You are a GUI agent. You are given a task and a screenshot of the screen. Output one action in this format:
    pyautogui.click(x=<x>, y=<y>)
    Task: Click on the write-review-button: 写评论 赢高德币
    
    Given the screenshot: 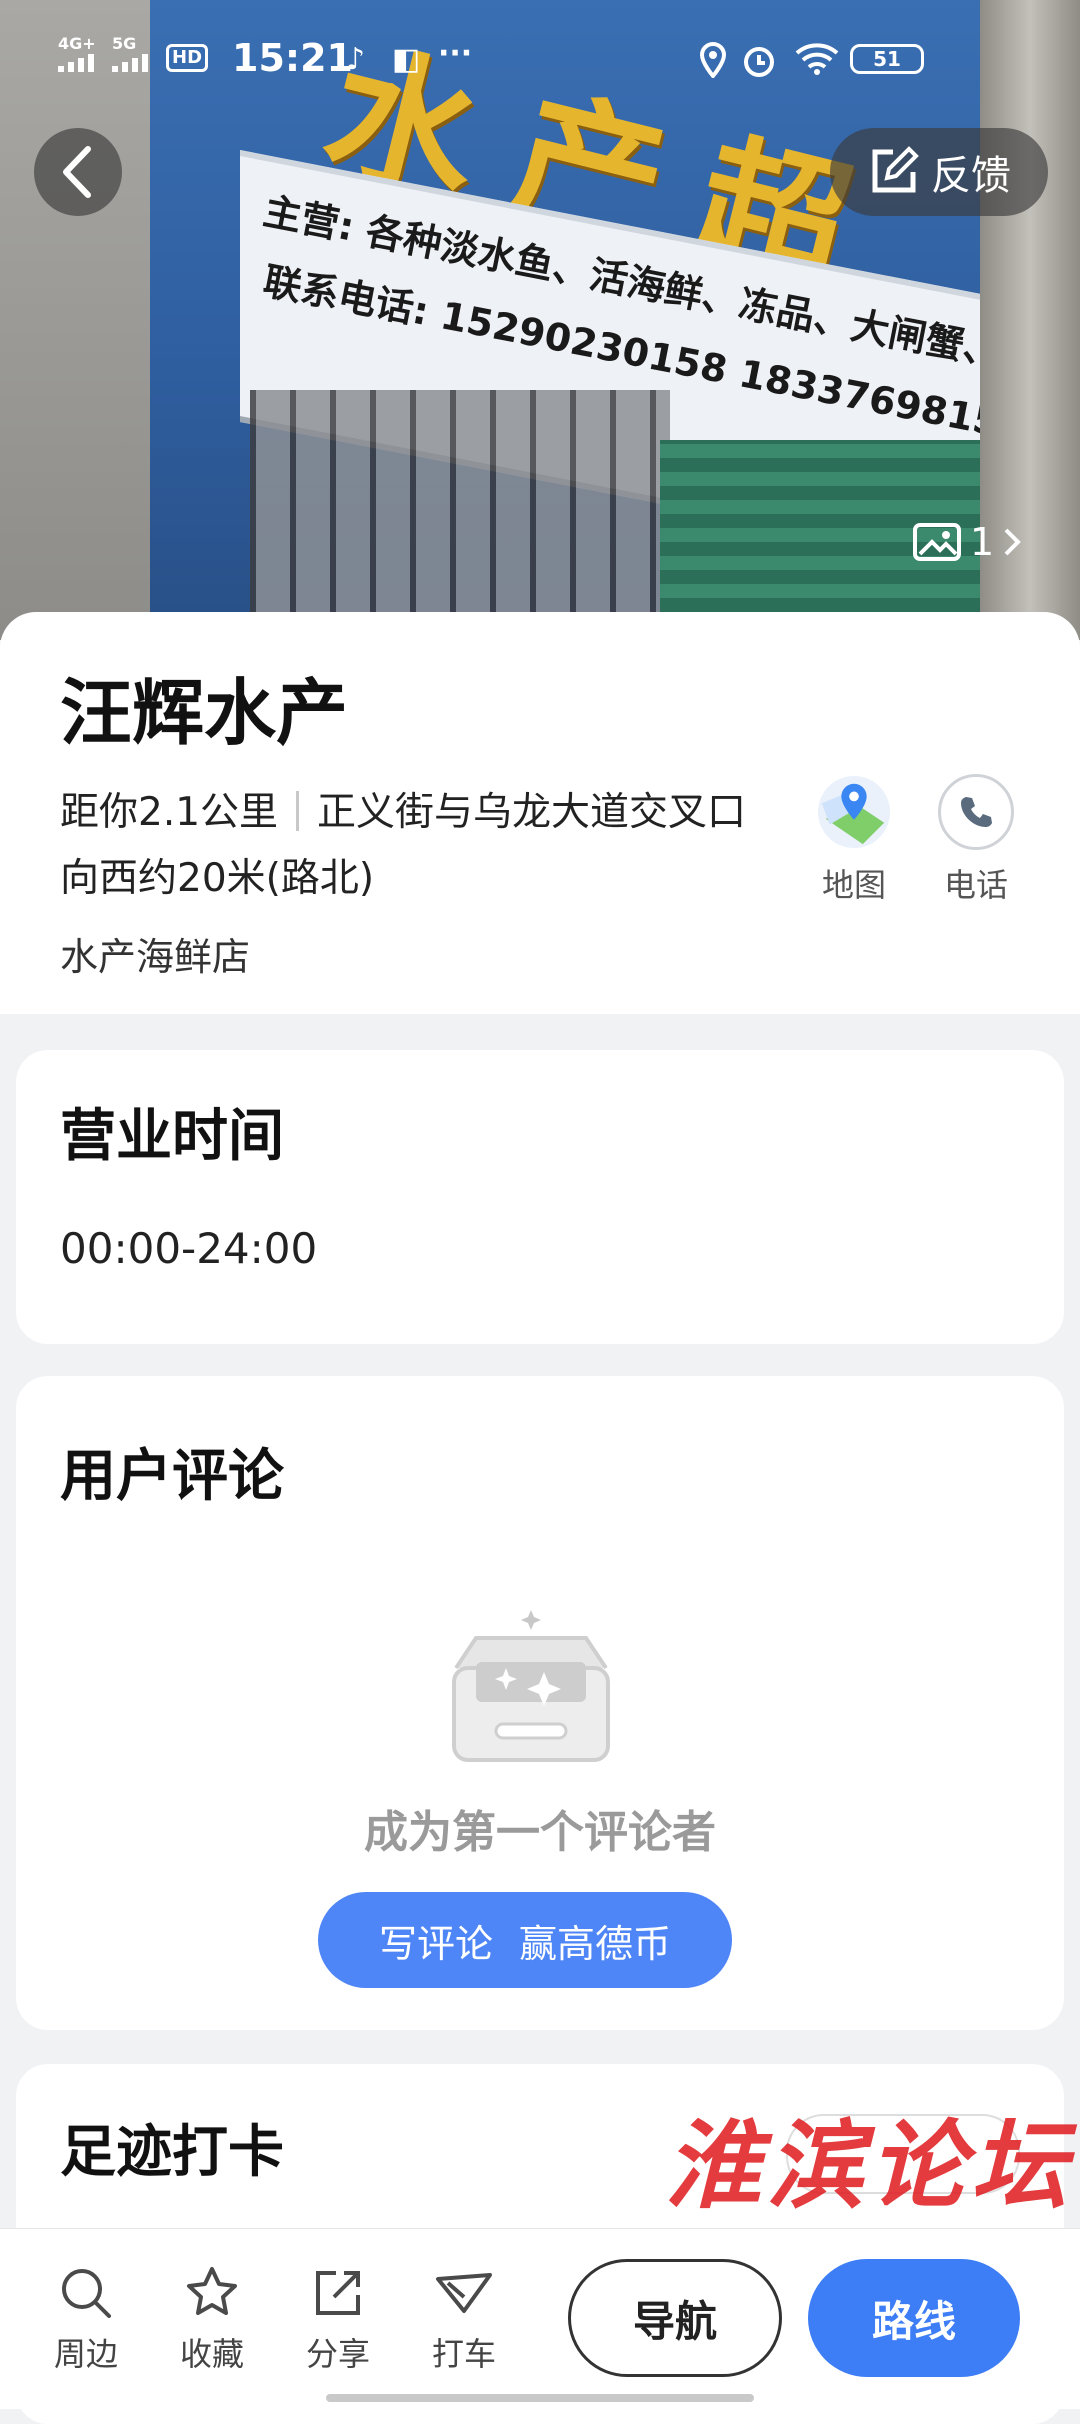 What is the action you would take?
    pyautogui.click(x=525, y=1940)
    